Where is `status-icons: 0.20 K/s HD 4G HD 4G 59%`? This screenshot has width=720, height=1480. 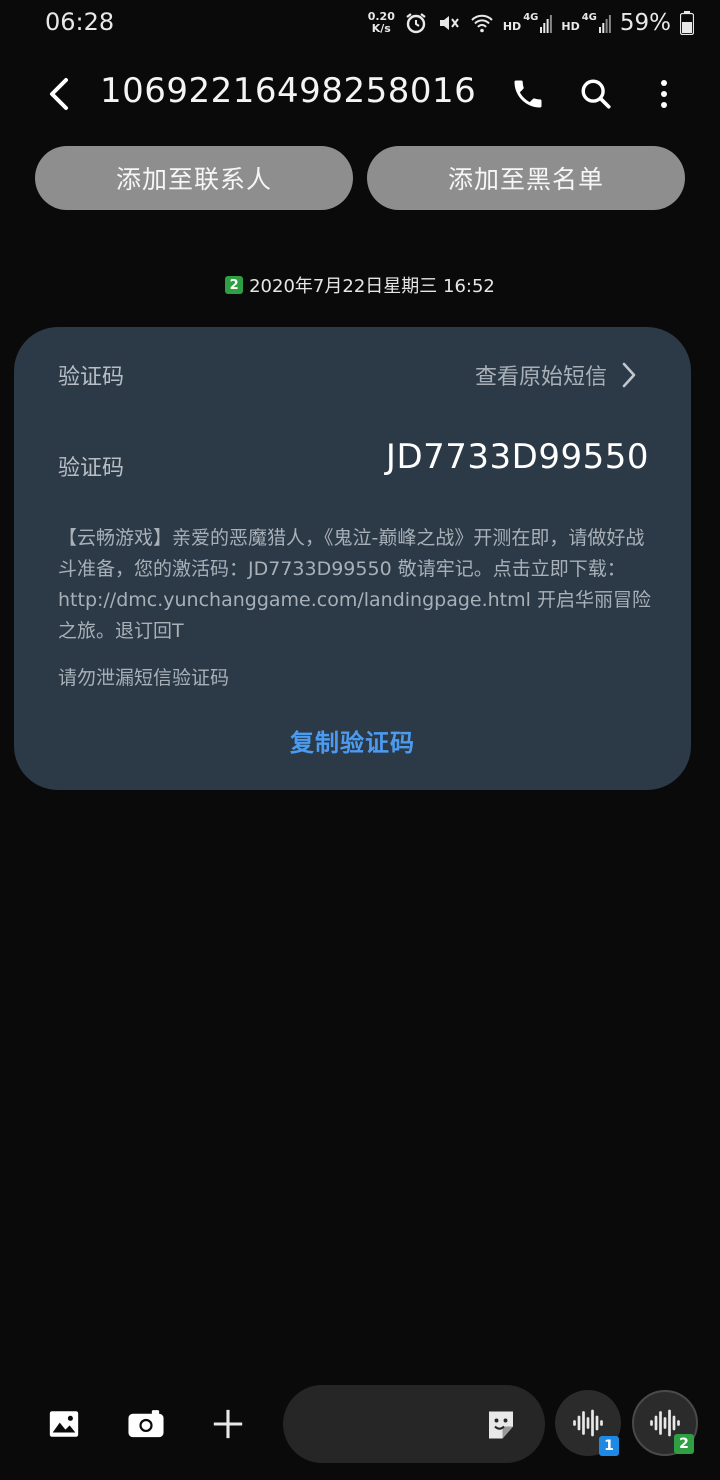
status-icons: 0.20 K/s HD 4G HD 4G 59% is located at coordinates (531, 23).